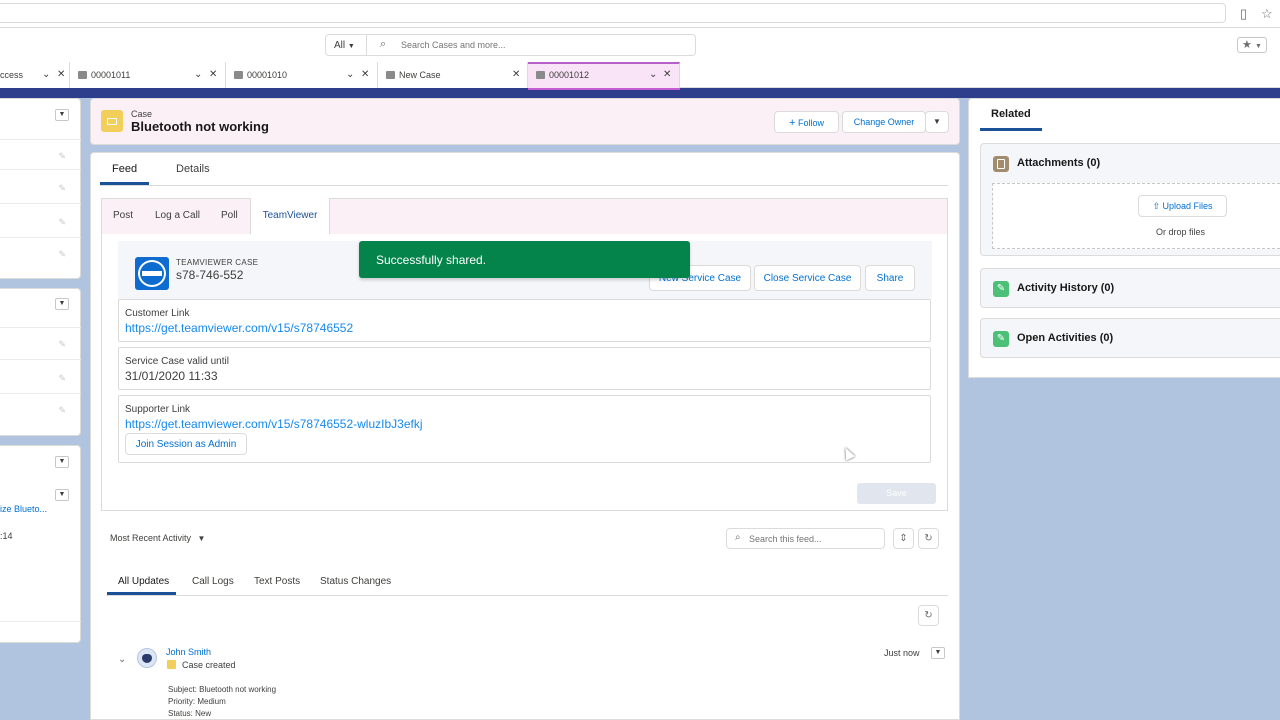  I want to click on publisher-tab-log-call: Log a Call, so click(177, 215).